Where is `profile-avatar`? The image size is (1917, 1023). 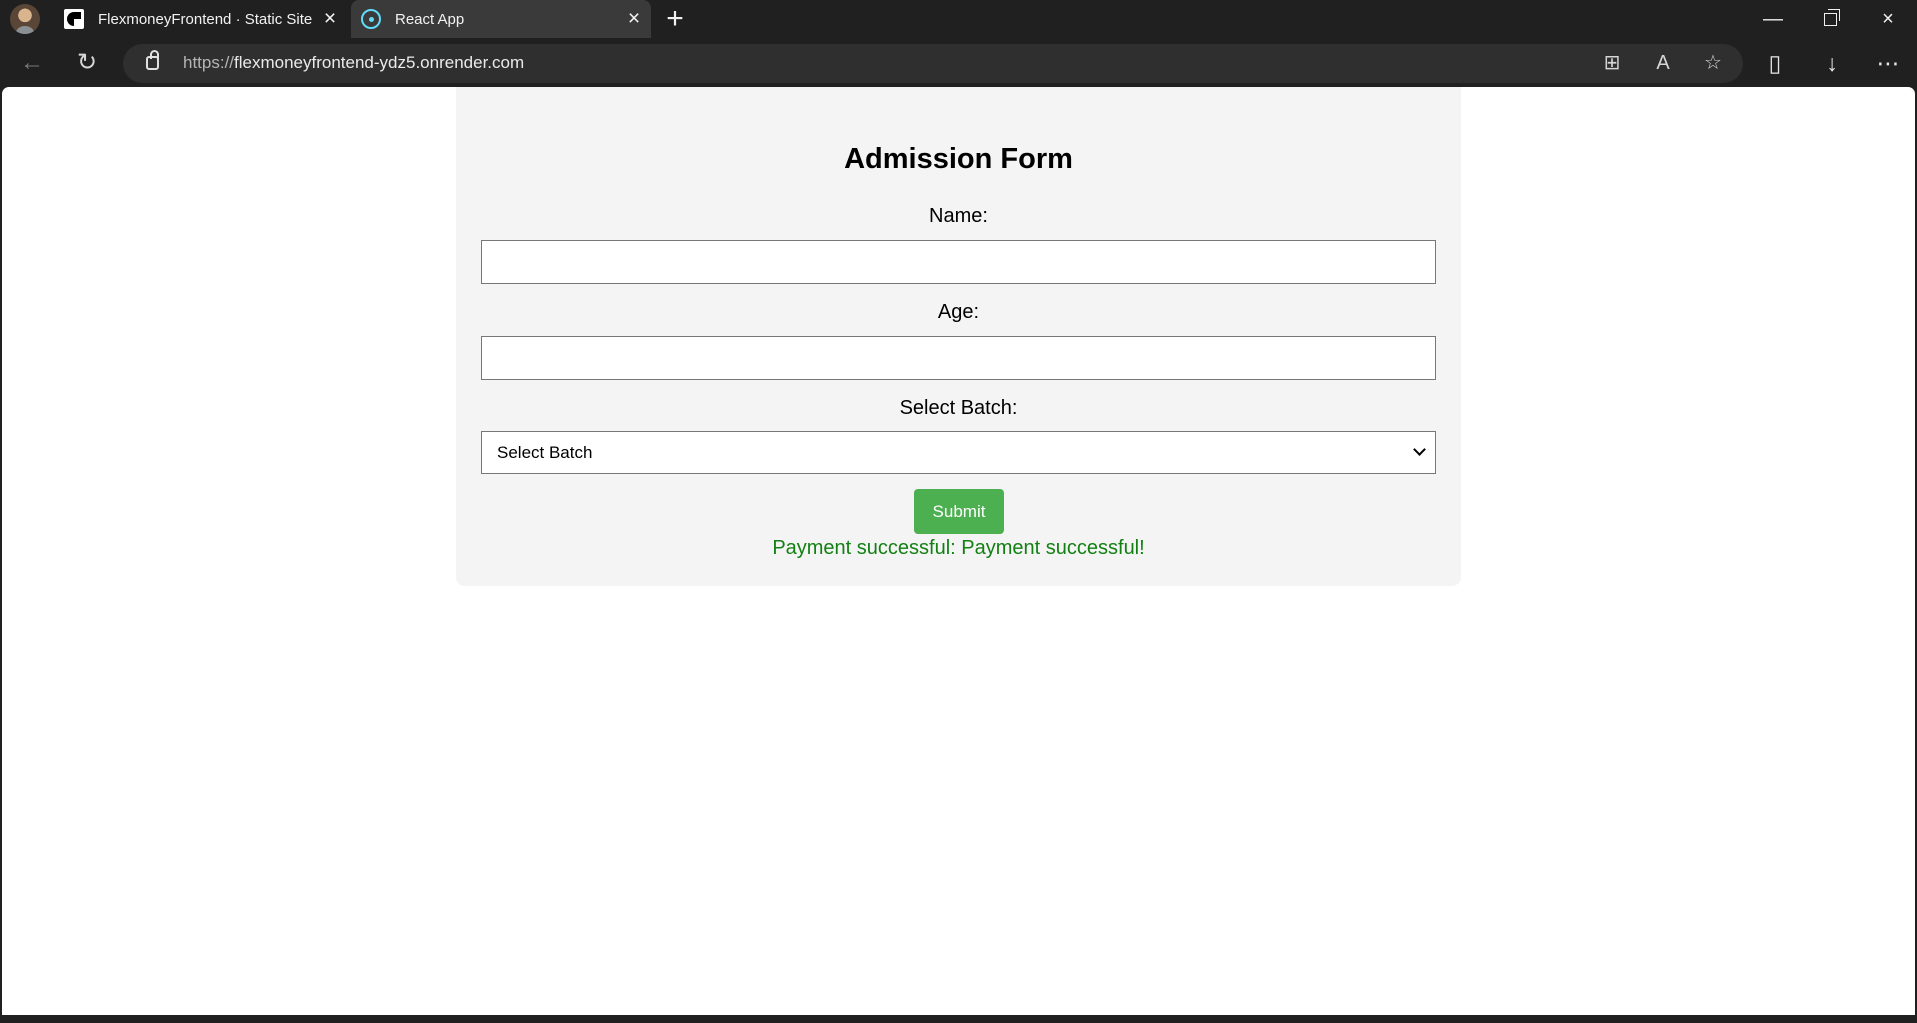
profile-avatar is located at coordinates (25, 19).